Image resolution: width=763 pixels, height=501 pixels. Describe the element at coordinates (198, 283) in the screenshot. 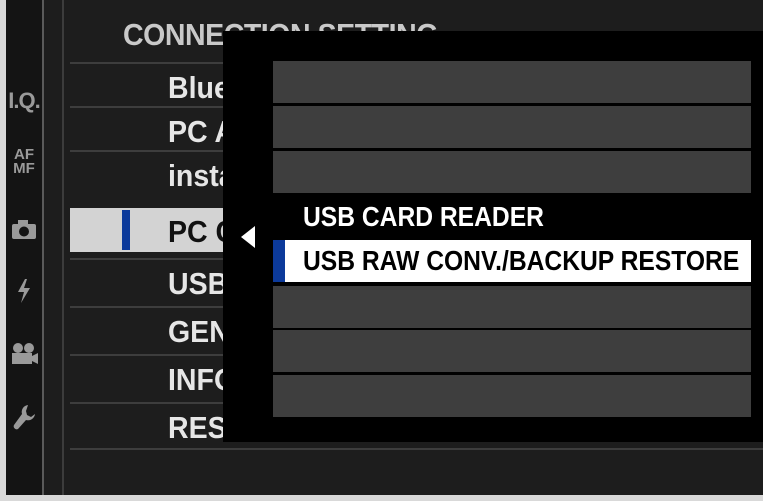

I see `menu-item-label: USB` at that location.